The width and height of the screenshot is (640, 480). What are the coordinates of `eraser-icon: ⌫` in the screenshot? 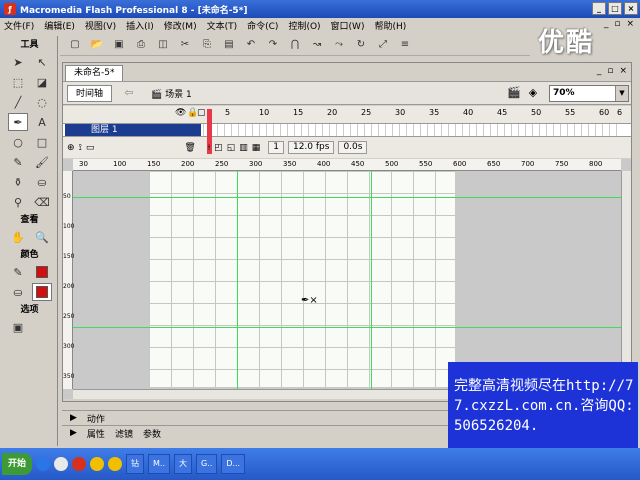 It's located at (42, 202).